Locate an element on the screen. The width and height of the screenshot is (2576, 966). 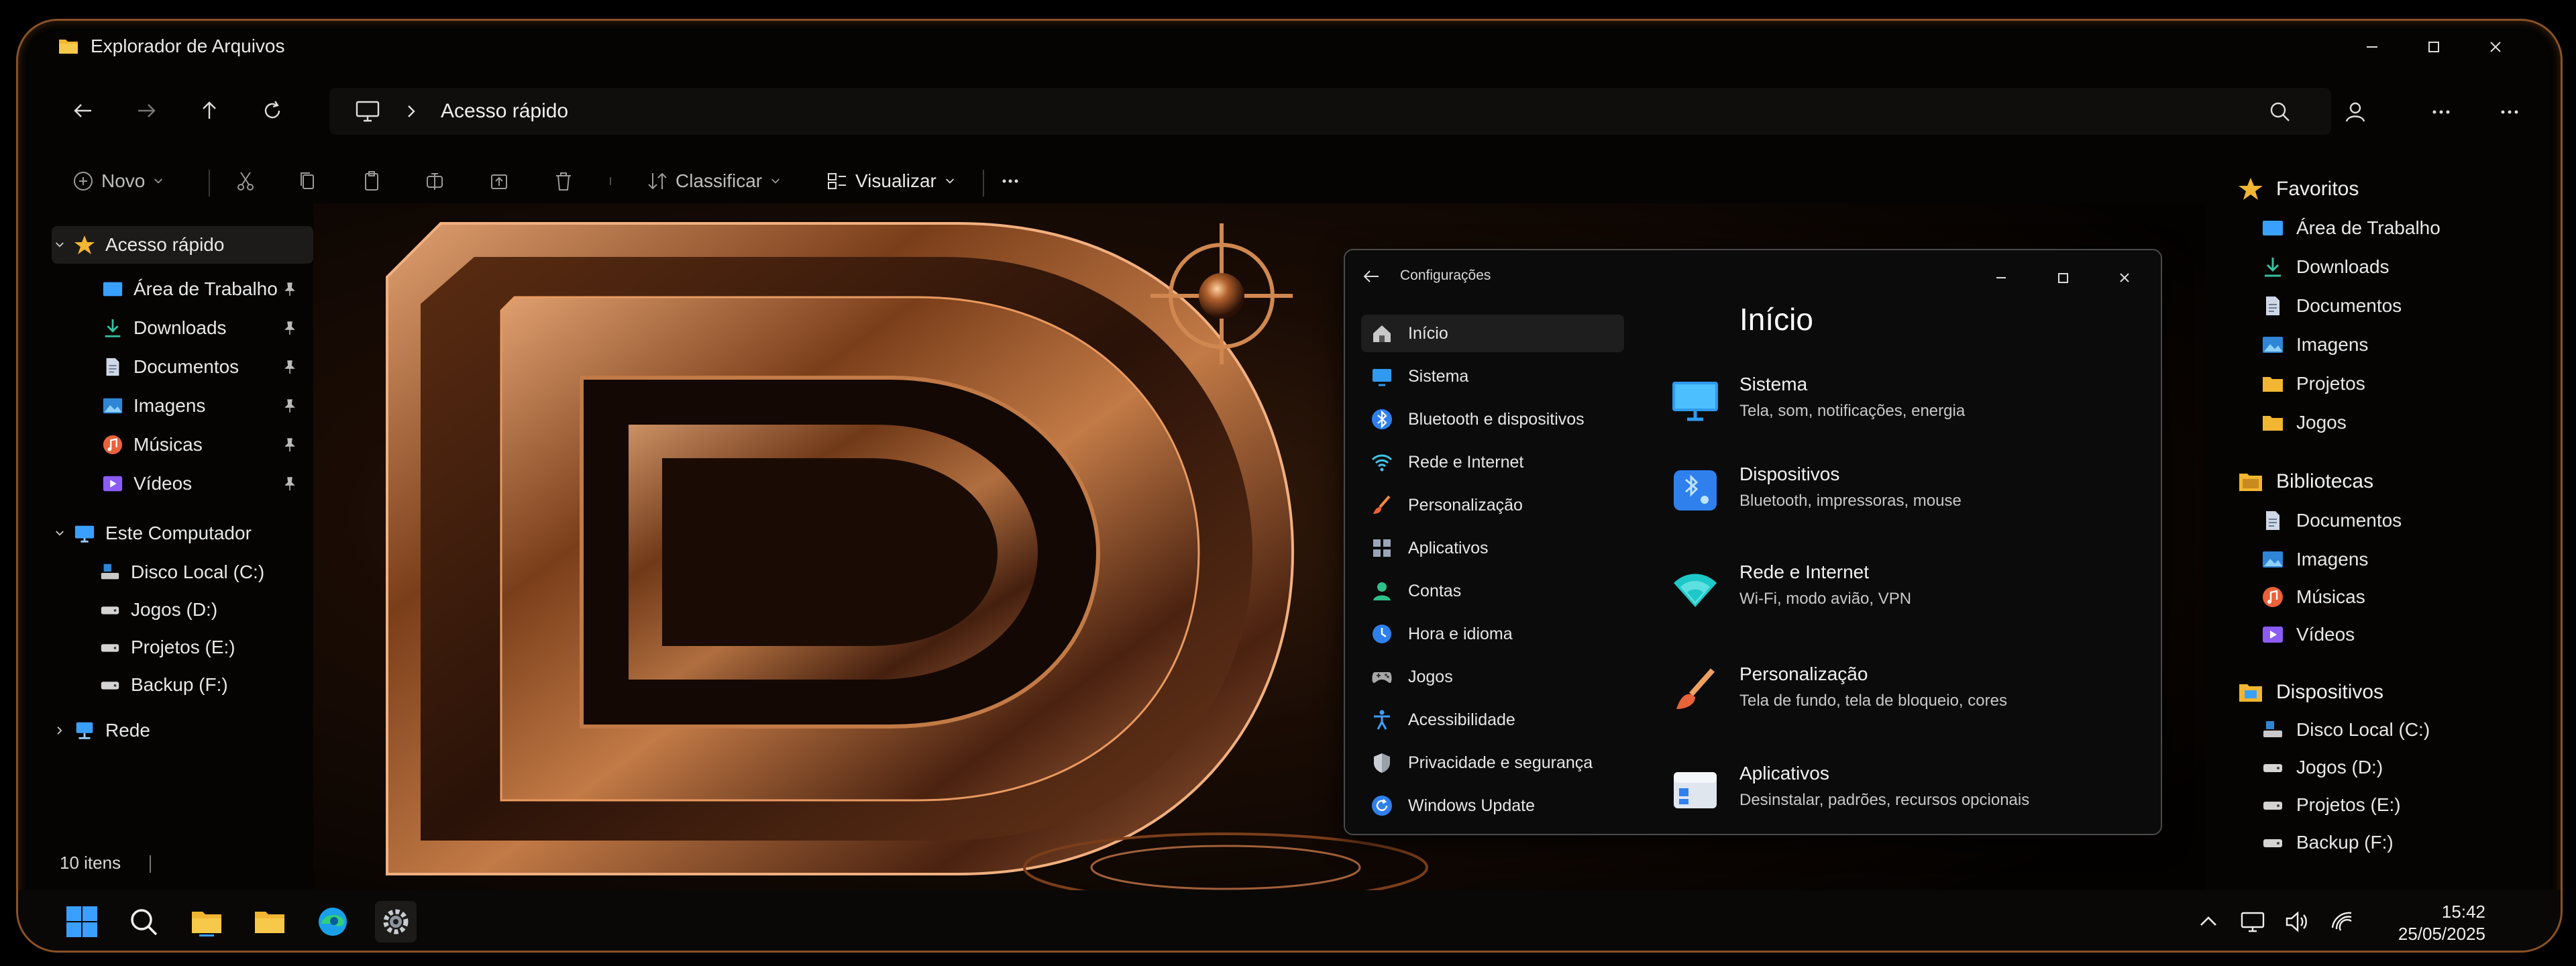
more-options-button is located at coordinates (2441, 112).